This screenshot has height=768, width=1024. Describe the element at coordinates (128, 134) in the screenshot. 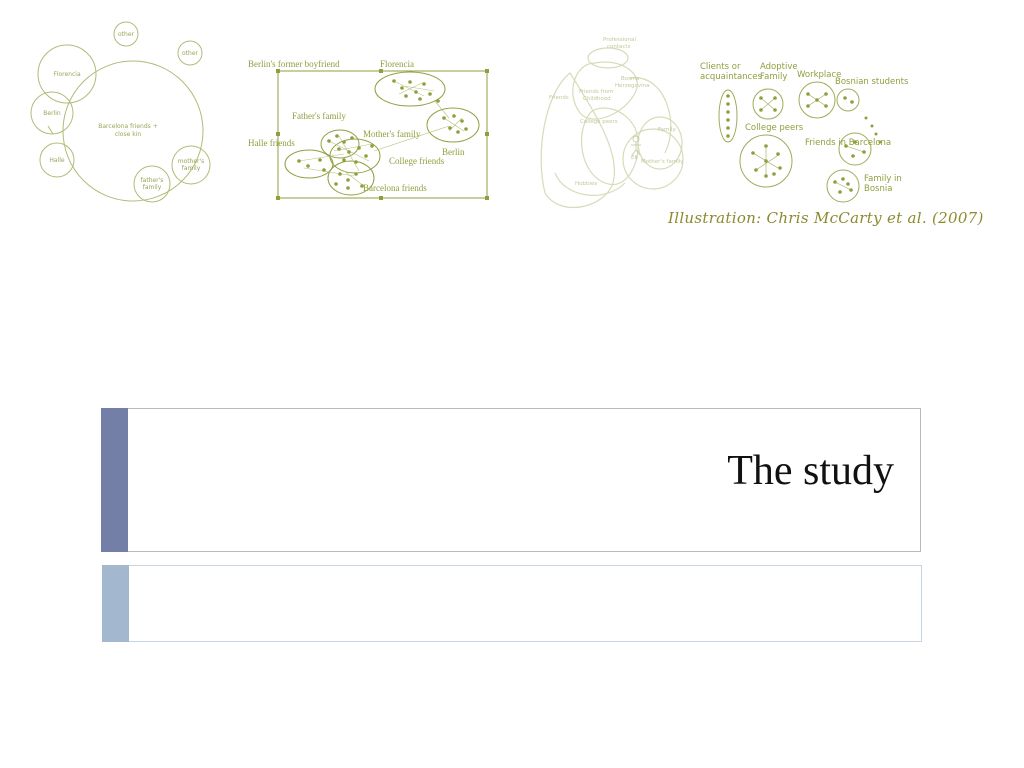

I see `label-center-line2: close kin` at that location.